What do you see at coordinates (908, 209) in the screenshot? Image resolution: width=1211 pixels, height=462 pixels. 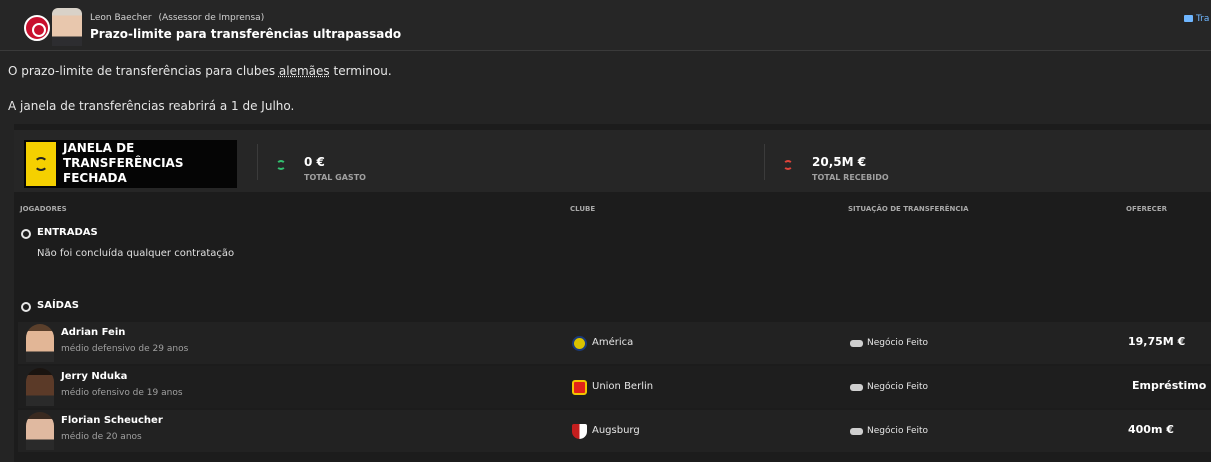 I see `column-header-status: Situação de Transferência` at bounding box center [908, 209].